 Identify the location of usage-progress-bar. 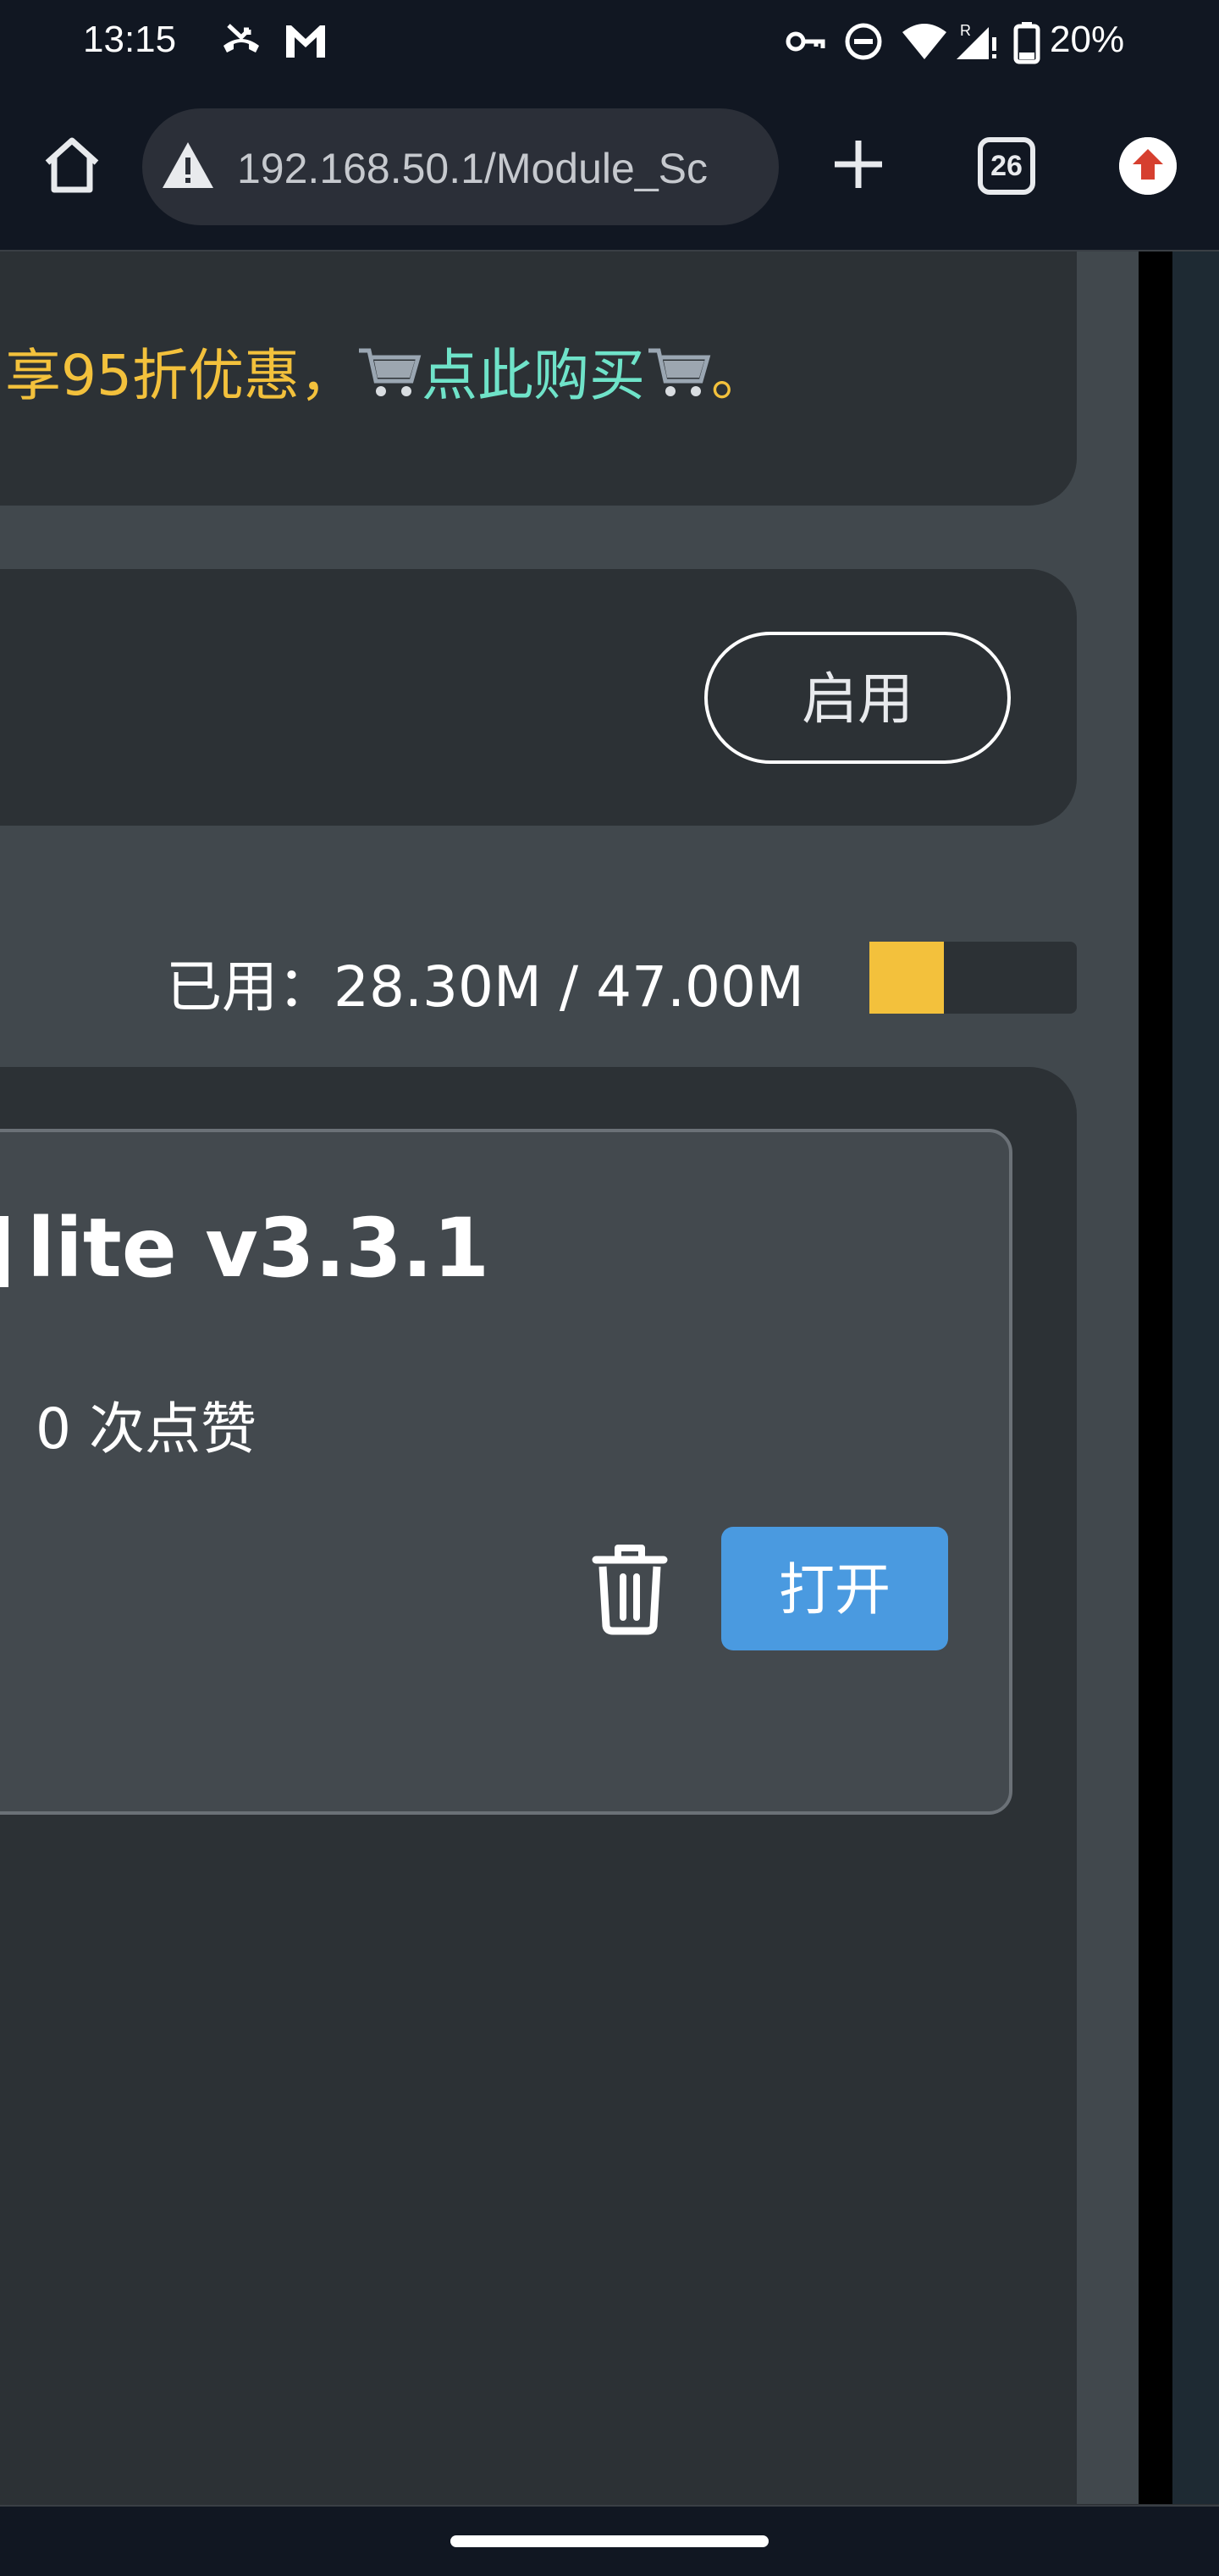
(973, 978).